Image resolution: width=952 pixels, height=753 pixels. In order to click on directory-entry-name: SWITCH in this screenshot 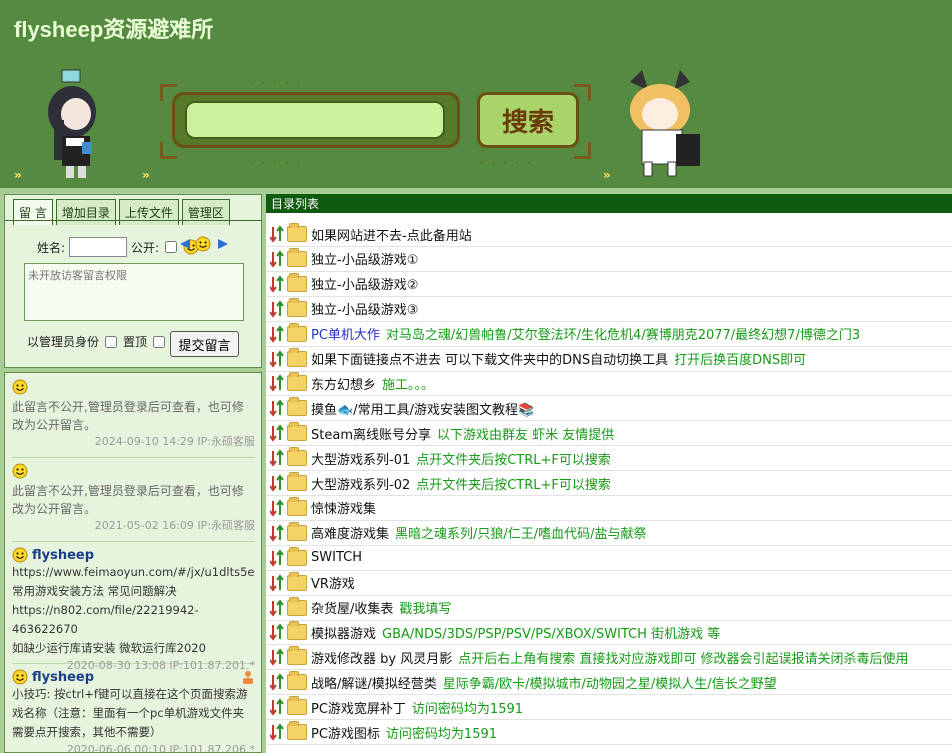, I will do `click(336, 557)`.